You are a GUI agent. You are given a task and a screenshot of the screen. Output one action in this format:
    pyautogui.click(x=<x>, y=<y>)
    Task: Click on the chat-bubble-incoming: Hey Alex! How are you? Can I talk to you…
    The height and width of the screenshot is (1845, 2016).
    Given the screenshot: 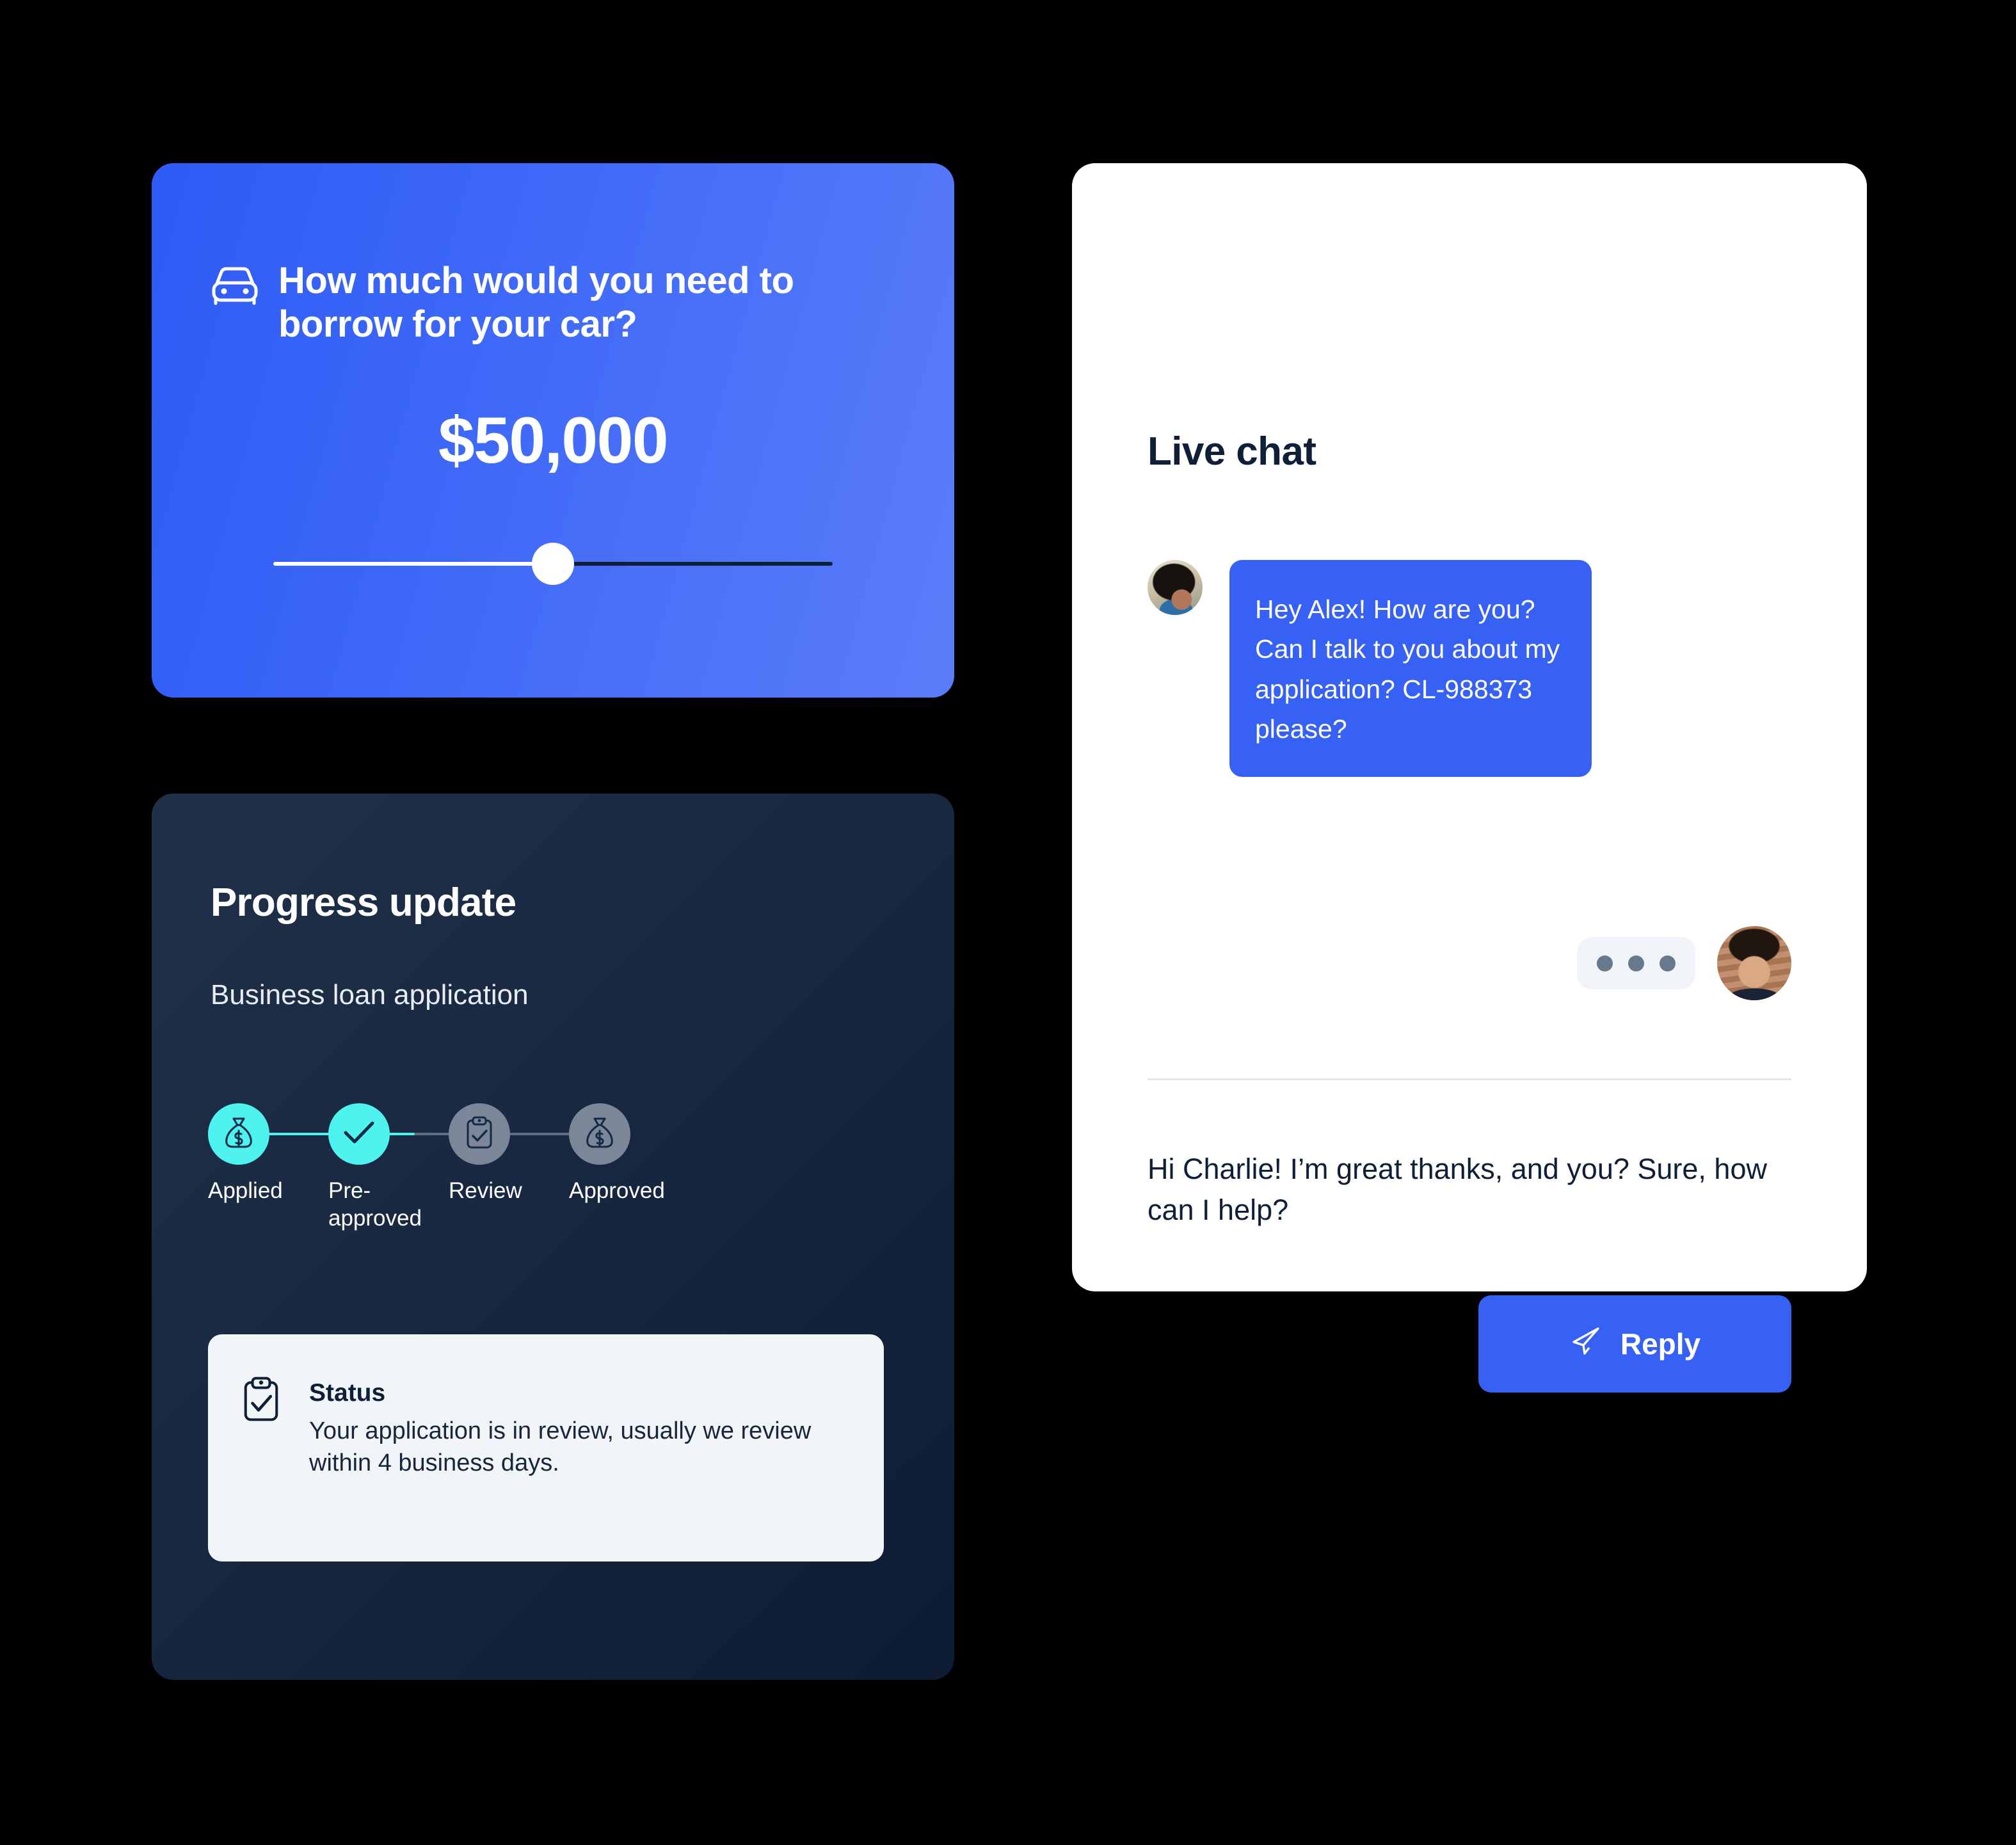 What is the action you would take?
    pyautogui.click(x=1410, y=669)
    